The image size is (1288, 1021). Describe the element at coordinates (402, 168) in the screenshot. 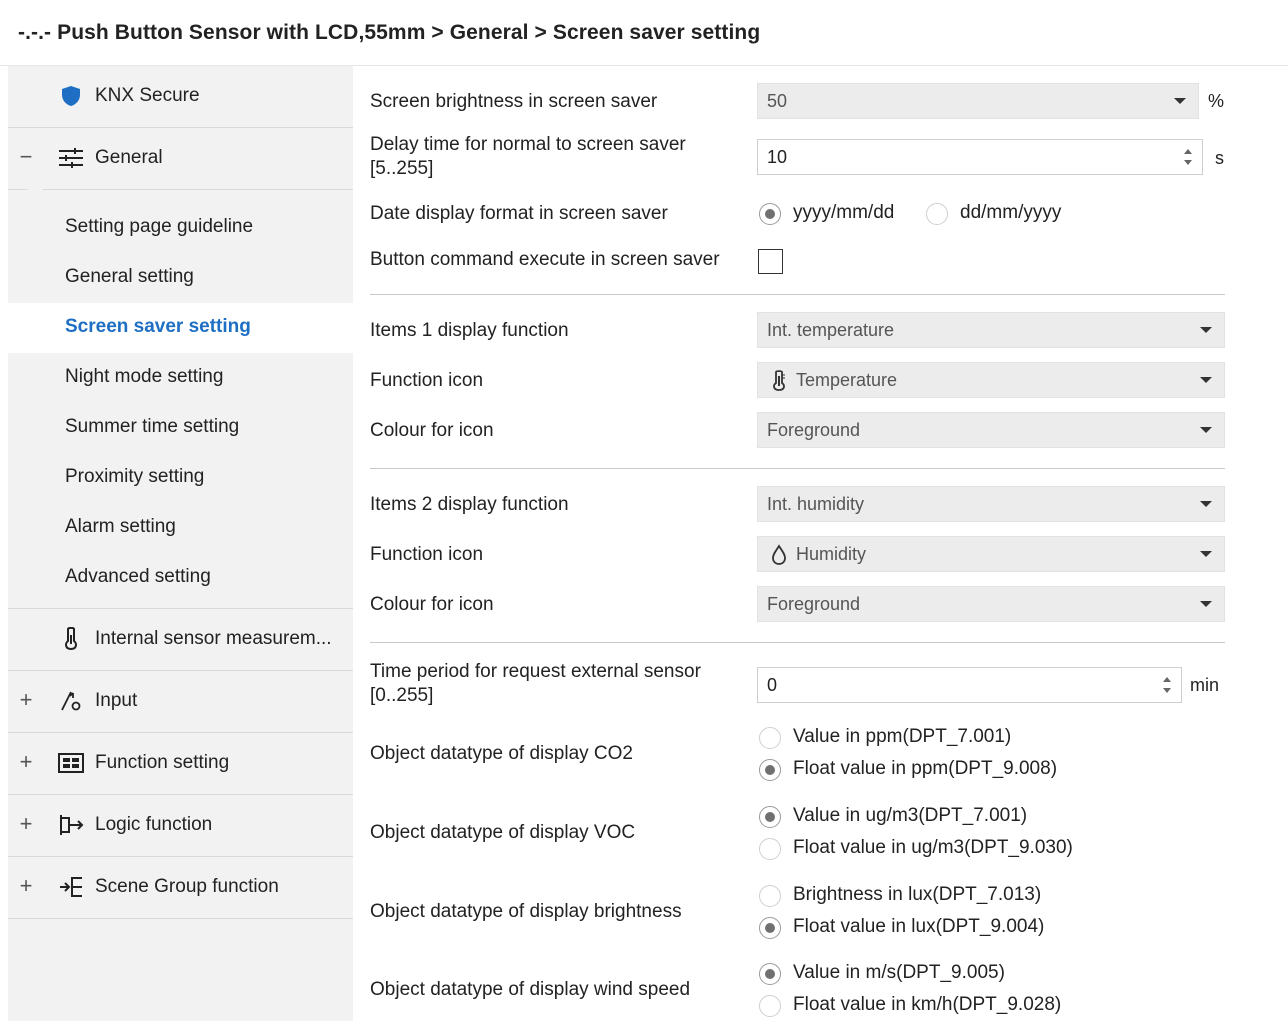

I see `delay-range-label: [5..255]` at that location.